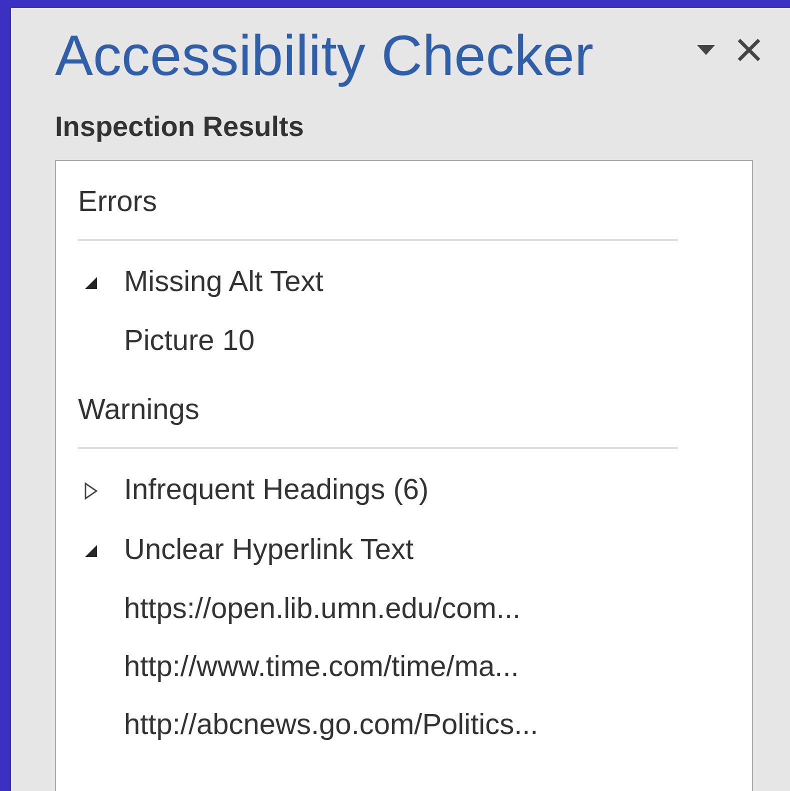 The width and height of the screenshot is (790, 791). What do you see at coordinates (179, 127) in the screenshot?
I see `inspection-results-heading: Inspection Results` at bounding box center [179, 127].